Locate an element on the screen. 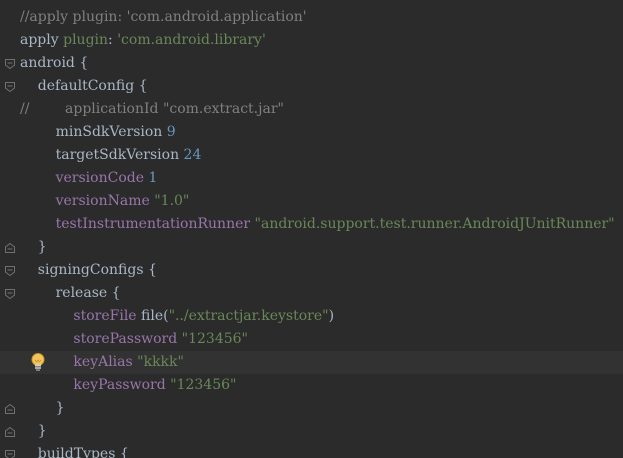 This screenshot has width=623, height=458. code-line: // applicationId "com.extract.jar" is located at coordinates (311, 109).